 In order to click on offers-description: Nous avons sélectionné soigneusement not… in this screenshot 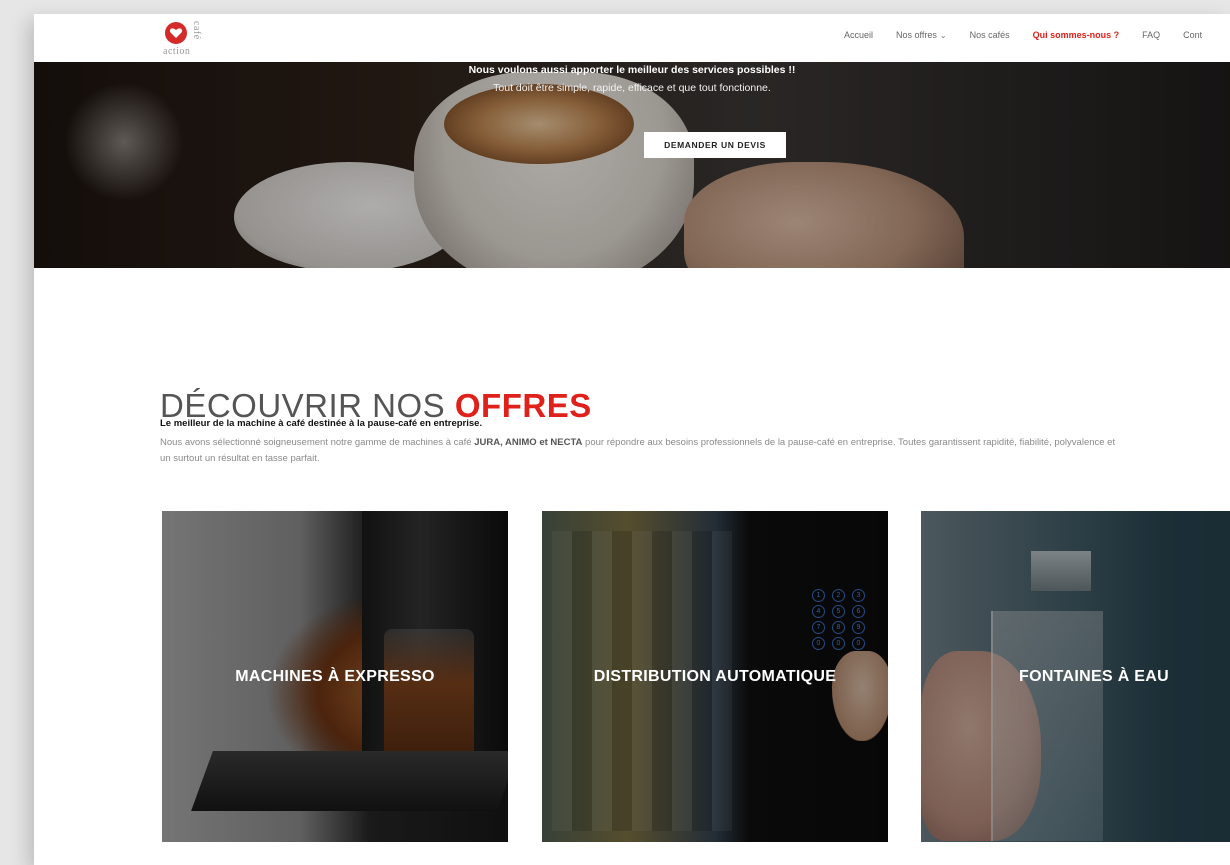, I will do `click(640, 451)`.